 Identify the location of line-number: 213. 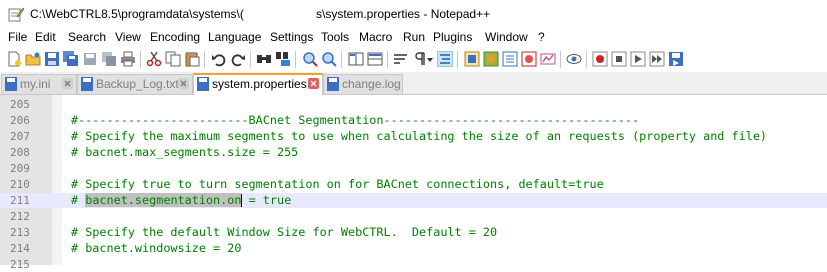
(20, 232).